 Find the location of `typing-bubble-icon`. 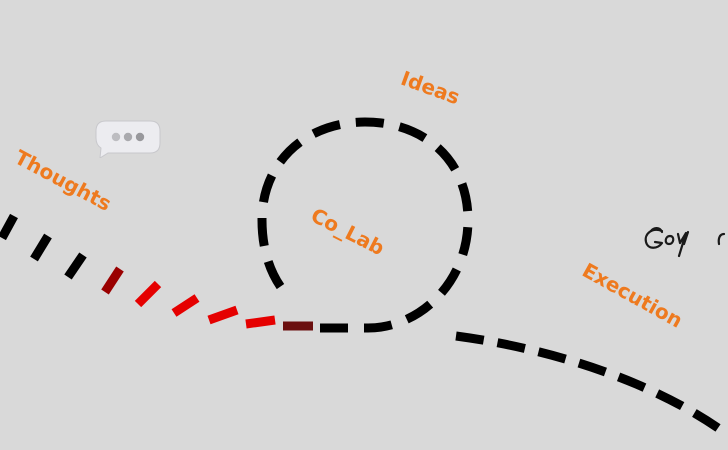

typing-bubble-icon is located at coordinates (128, 139).